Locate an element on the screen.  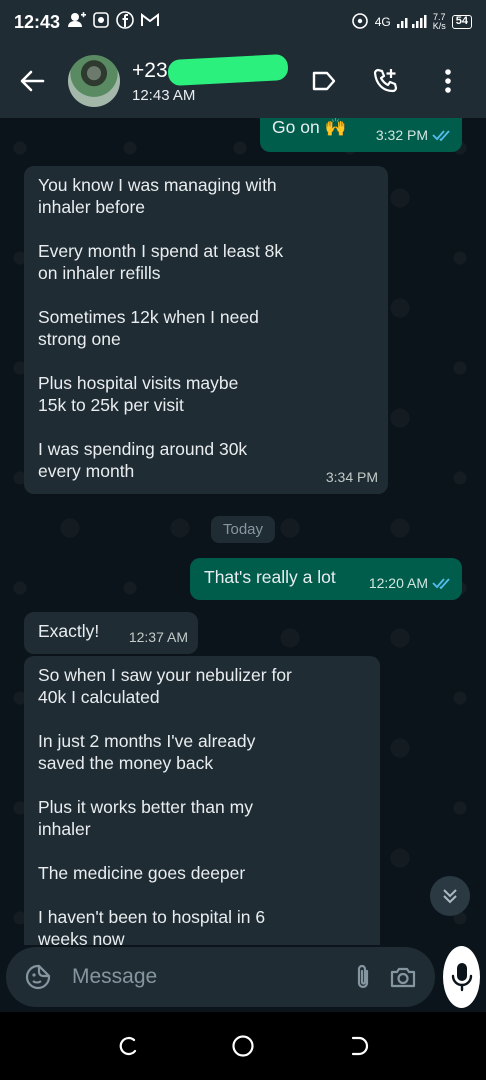
message-time: 12:20 AM is located at coordinates (398, 583).